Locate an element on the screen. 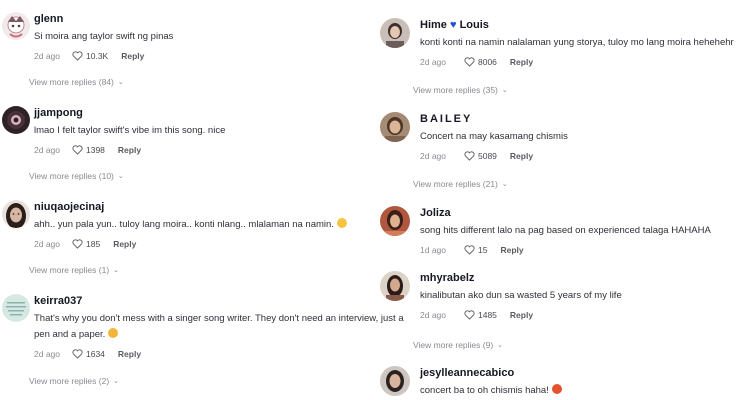 Image resolution: width=750 pixels, height=400 pixels. view-more-replies-button: View more replies (2) ⌄ is located at coordinates (74, 381).